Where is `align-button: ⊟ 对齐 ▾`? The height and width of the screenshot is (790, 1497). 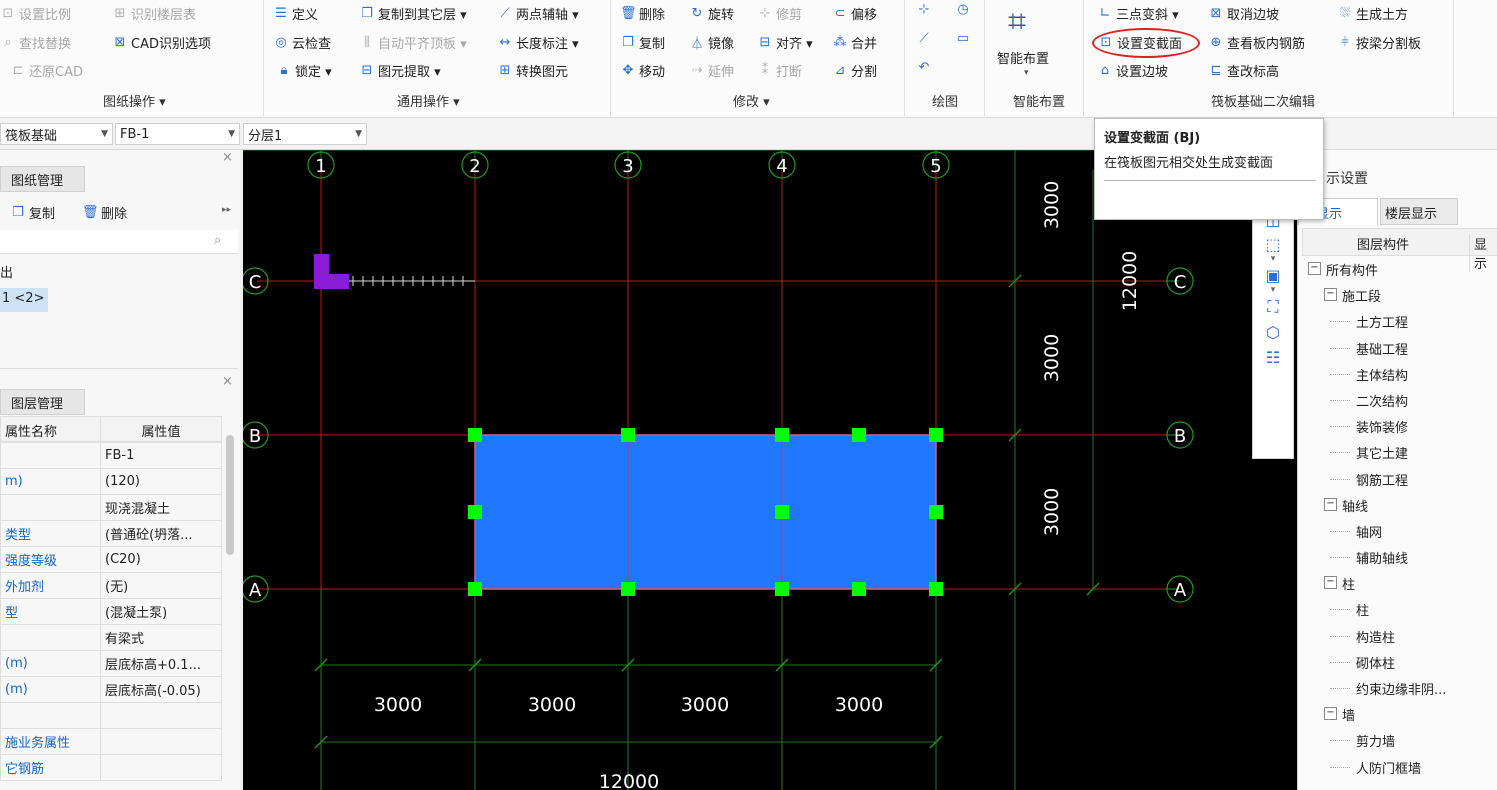
align-button: ⊟ 对齐 ▾ is located at coordinates (785, 42).